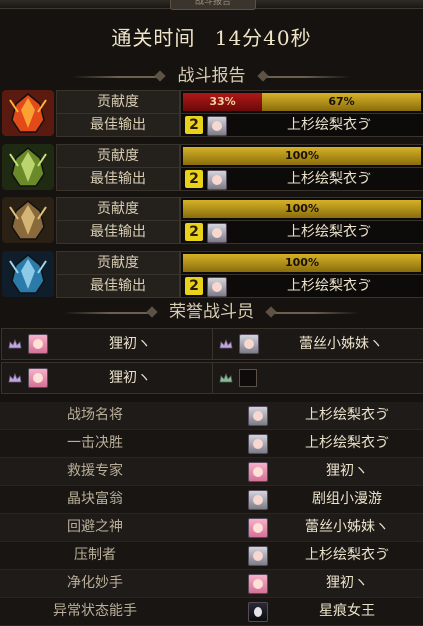 This screenshot has height=626, width=423. What do you see at coordinates (95, 555) in the screenshot?
I see `award-title: 压制者` at bounding box center [95, 555].